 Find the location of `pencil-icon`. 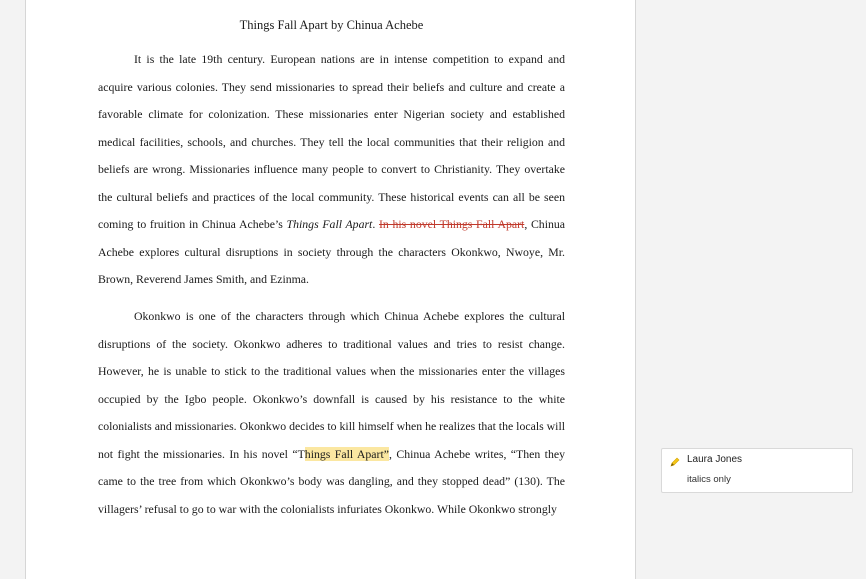

pencil-icon is located at coordinates (675, 461).